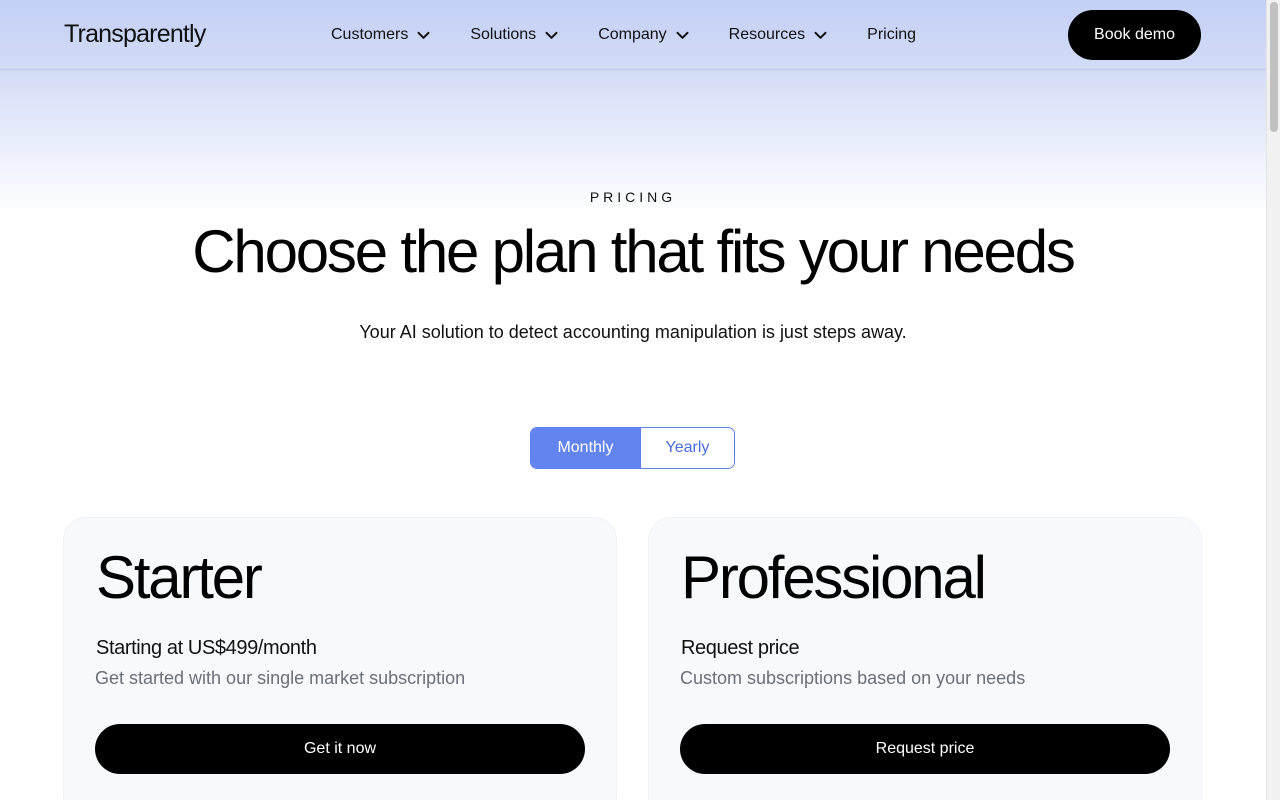  What do you see at coordinates (503, 34) in the screenshot?
I see `nav-item-label: Solutions` at bounding box center [503, 34].